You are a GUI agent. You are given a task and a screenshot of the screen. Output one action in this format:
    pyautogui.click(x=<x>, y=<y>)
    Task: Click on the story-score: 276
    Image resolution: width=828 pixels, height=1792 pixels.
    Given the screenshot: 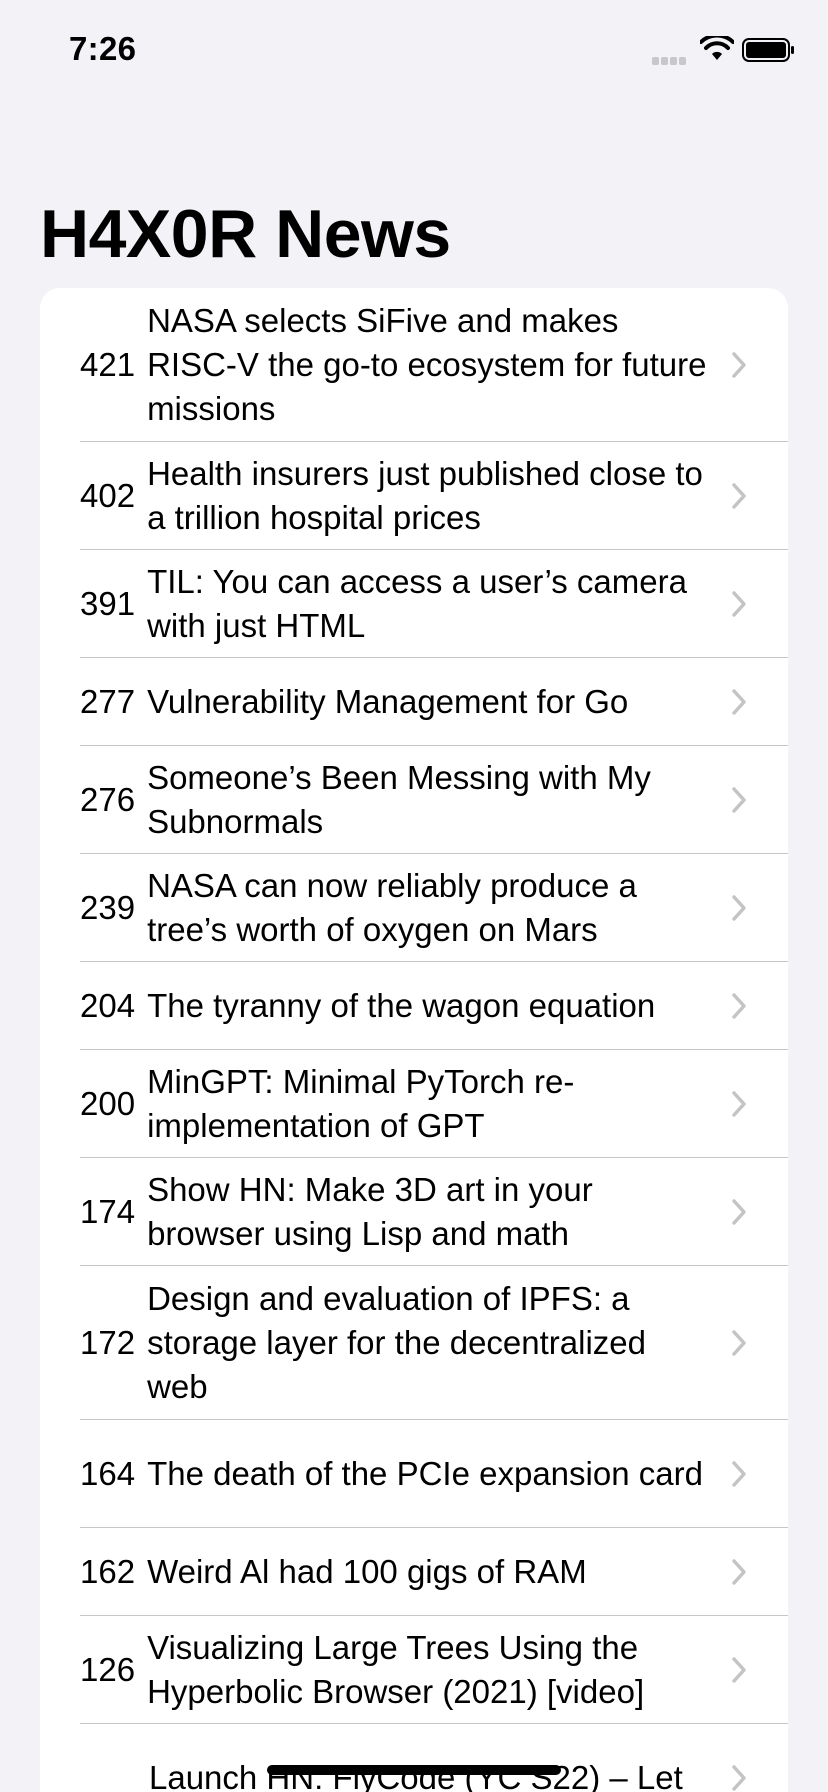 What is the action you would take?
    pyautogui.click(x=108, y=799)
    